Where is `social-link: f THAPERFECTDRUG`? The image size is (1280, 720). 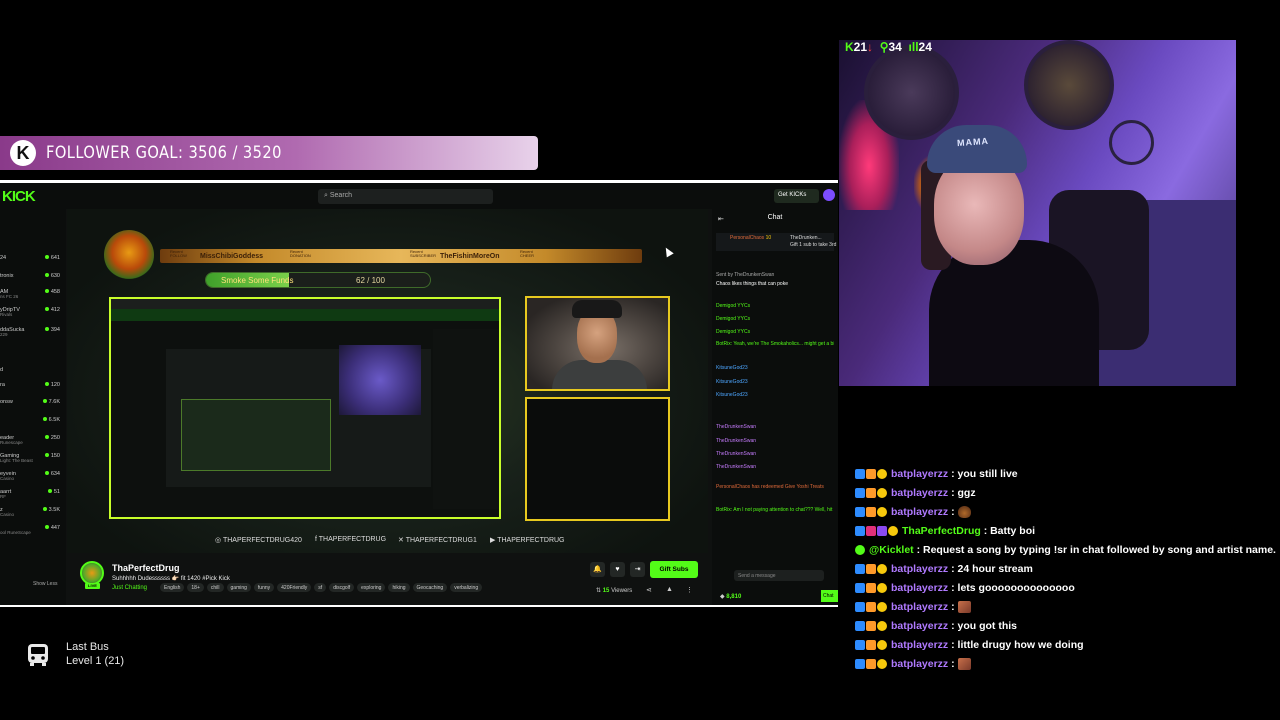
social-link: f THAPERFECTDRUG is located at coordinates (350, 539).